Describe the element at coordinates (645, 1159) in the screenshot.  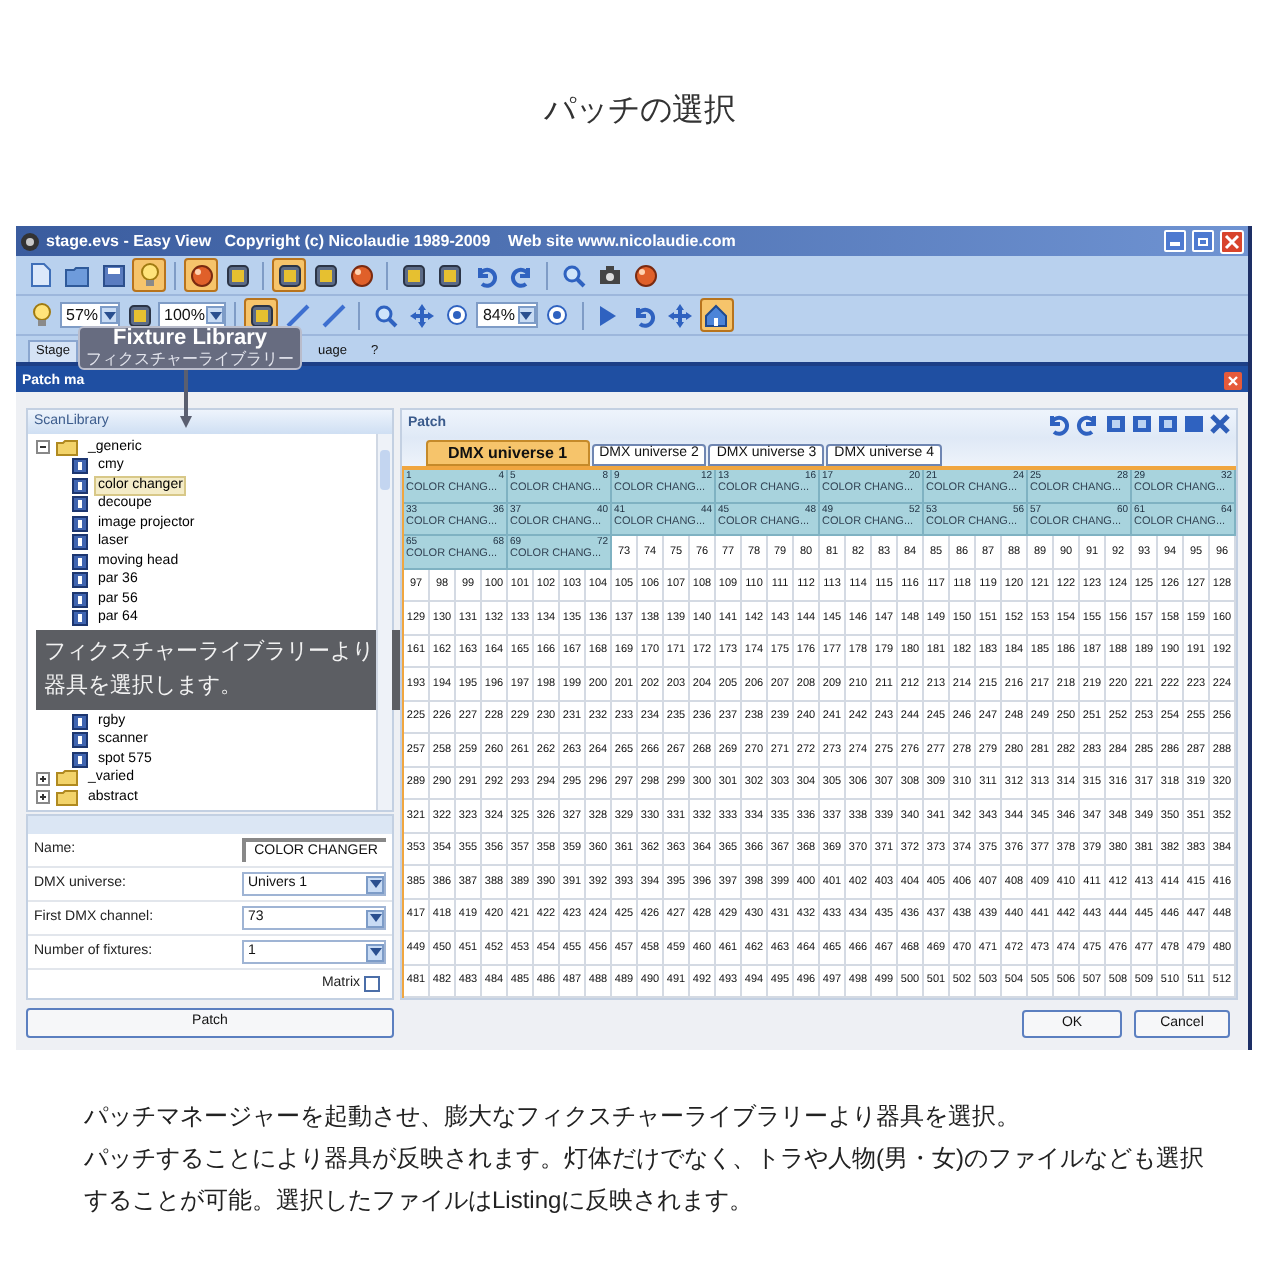
I see `description-line: パッチすることにより器具が反映されます。灯体だけでなく、トラや人物(男・女)のファイルなども選択` at that location.